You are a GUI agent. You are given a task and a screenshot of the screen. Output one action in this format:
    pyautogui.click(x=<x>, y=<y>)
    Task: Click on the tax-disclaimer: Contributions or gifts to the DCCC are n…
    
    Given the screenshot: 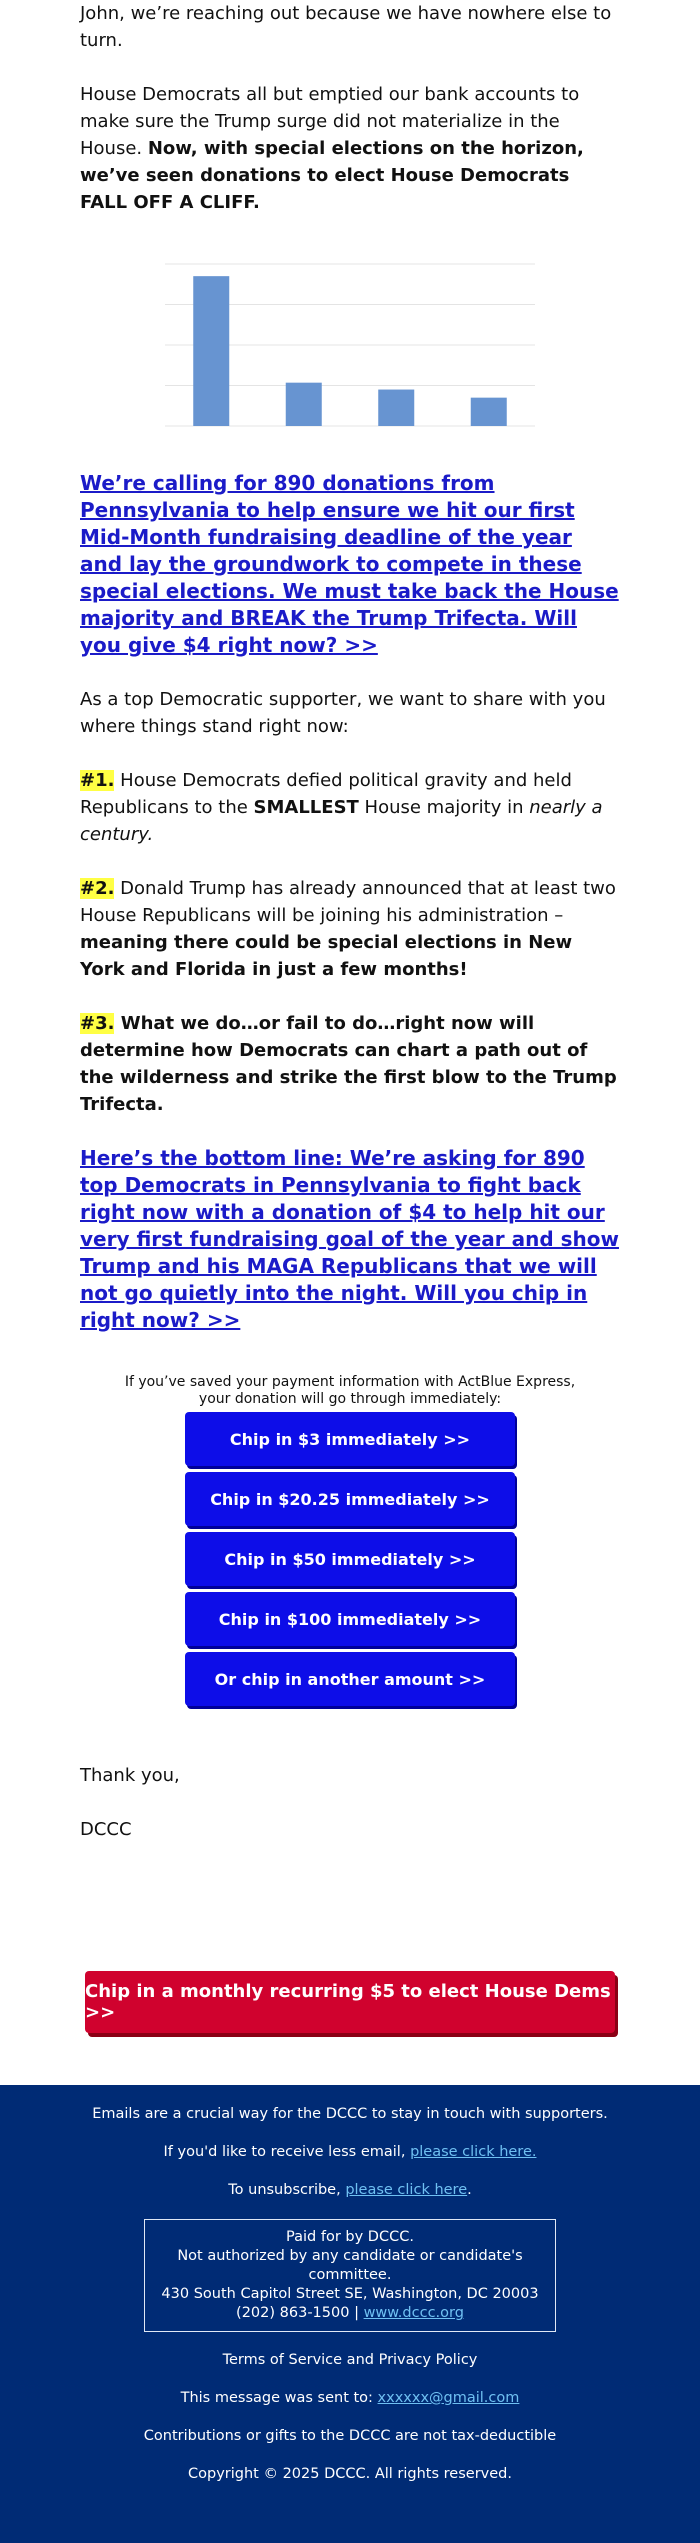 What is the action you would take?
    pyautogui.click(x=350, y=2436)
    